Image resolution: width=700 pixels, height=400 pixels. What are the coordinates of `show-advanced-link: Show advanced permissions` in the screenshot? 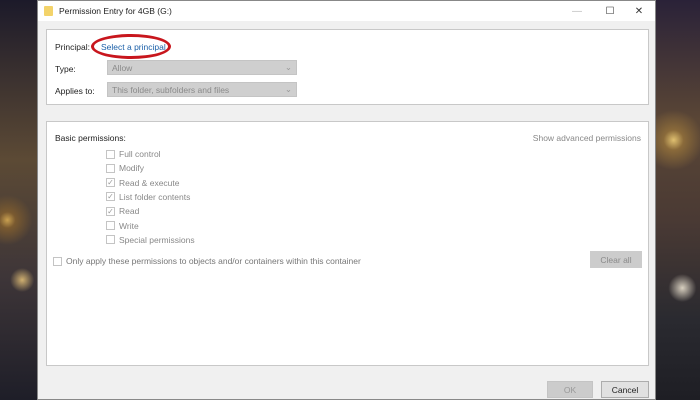 It's located at (587, 138).